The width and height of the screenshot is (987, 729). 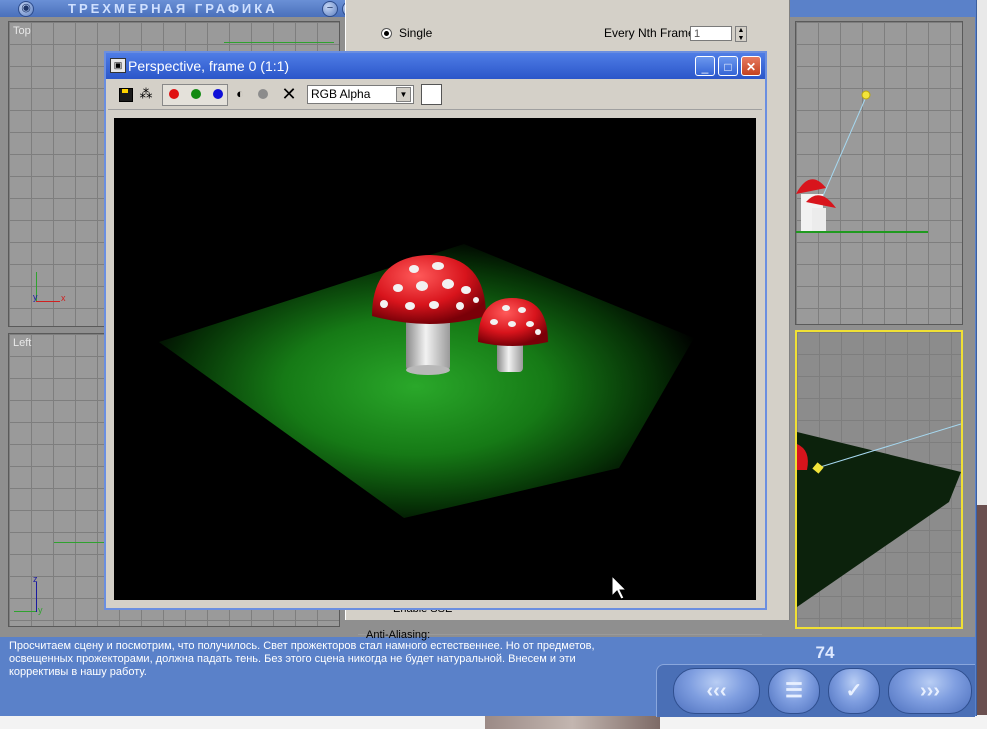 I want to click on back-button: ‹‹‹, so click(x=716, y=691).